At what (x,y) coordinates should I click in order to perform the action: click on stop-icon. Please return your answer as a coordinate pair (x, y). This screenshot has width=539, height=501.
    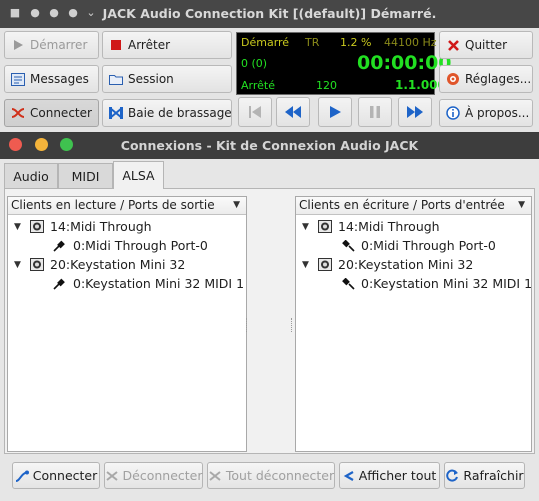
    Looking at the image, I should click on (116, 45).